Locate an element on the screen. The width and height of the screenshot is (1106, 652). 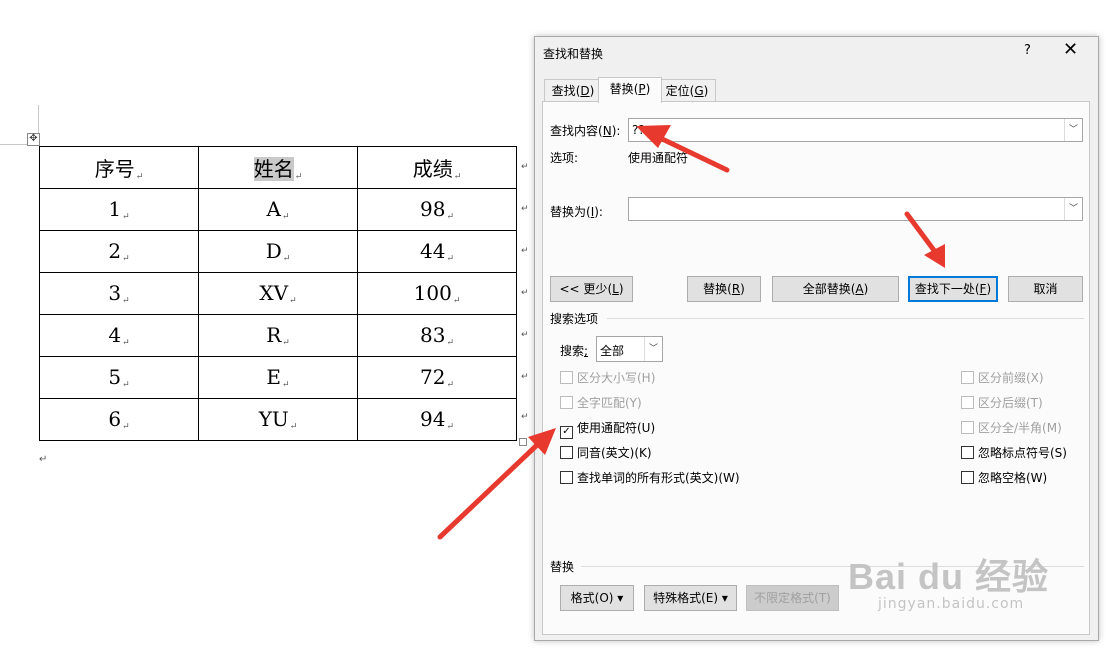
table-cell: 44↵ is located at coordinates (437, 251).